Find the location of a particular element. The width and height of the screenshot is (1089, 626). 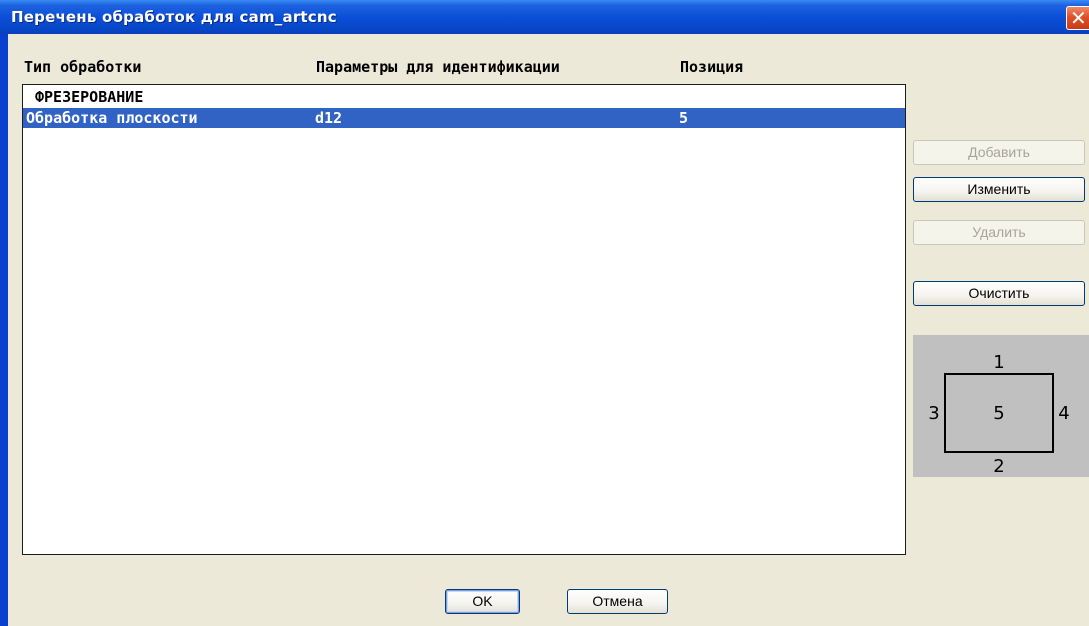

clear-button: Очистить is located at coordinates (999, 293).